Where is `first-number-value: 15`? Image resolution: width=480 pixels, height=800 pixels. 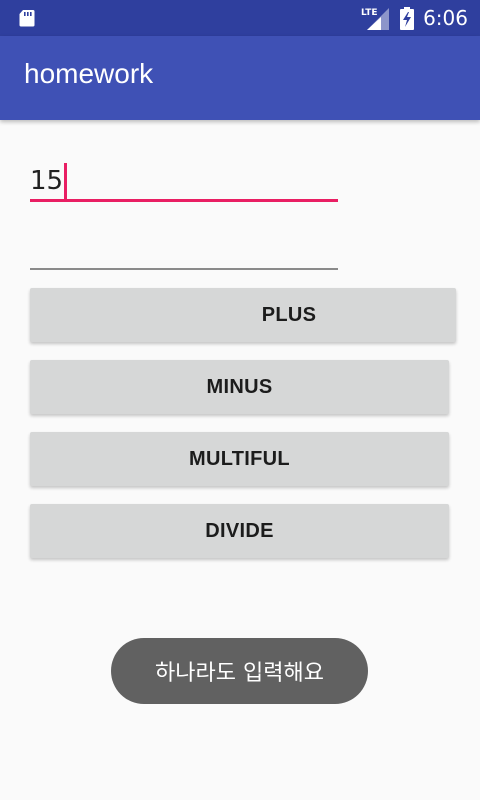 first-number-value: 15 is located at coordinates (47, 181).